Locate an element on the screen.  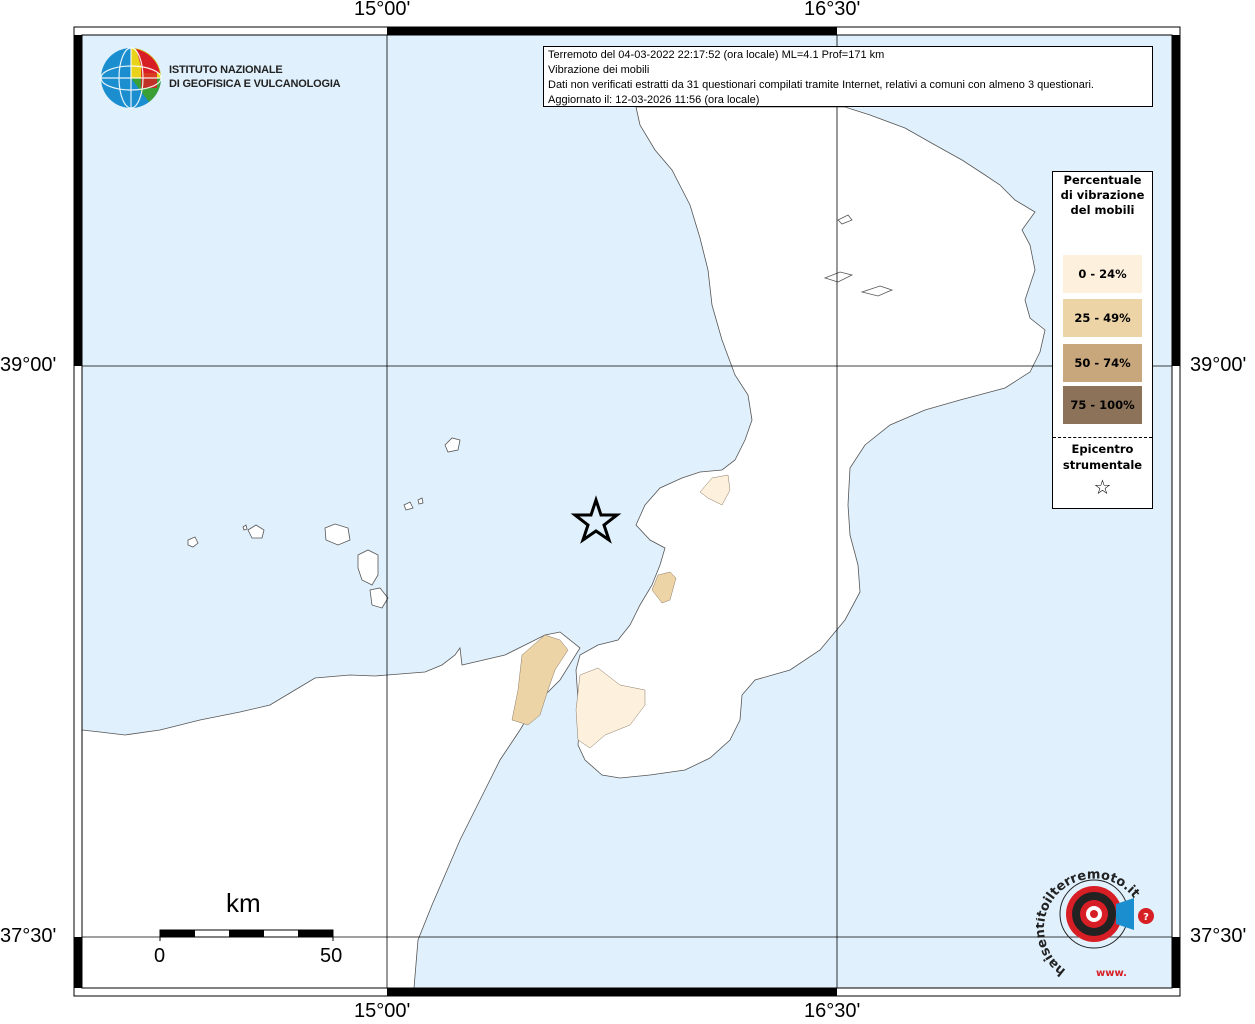
lat-label-left-top: 39°00' is located at coordinates (28, 365).